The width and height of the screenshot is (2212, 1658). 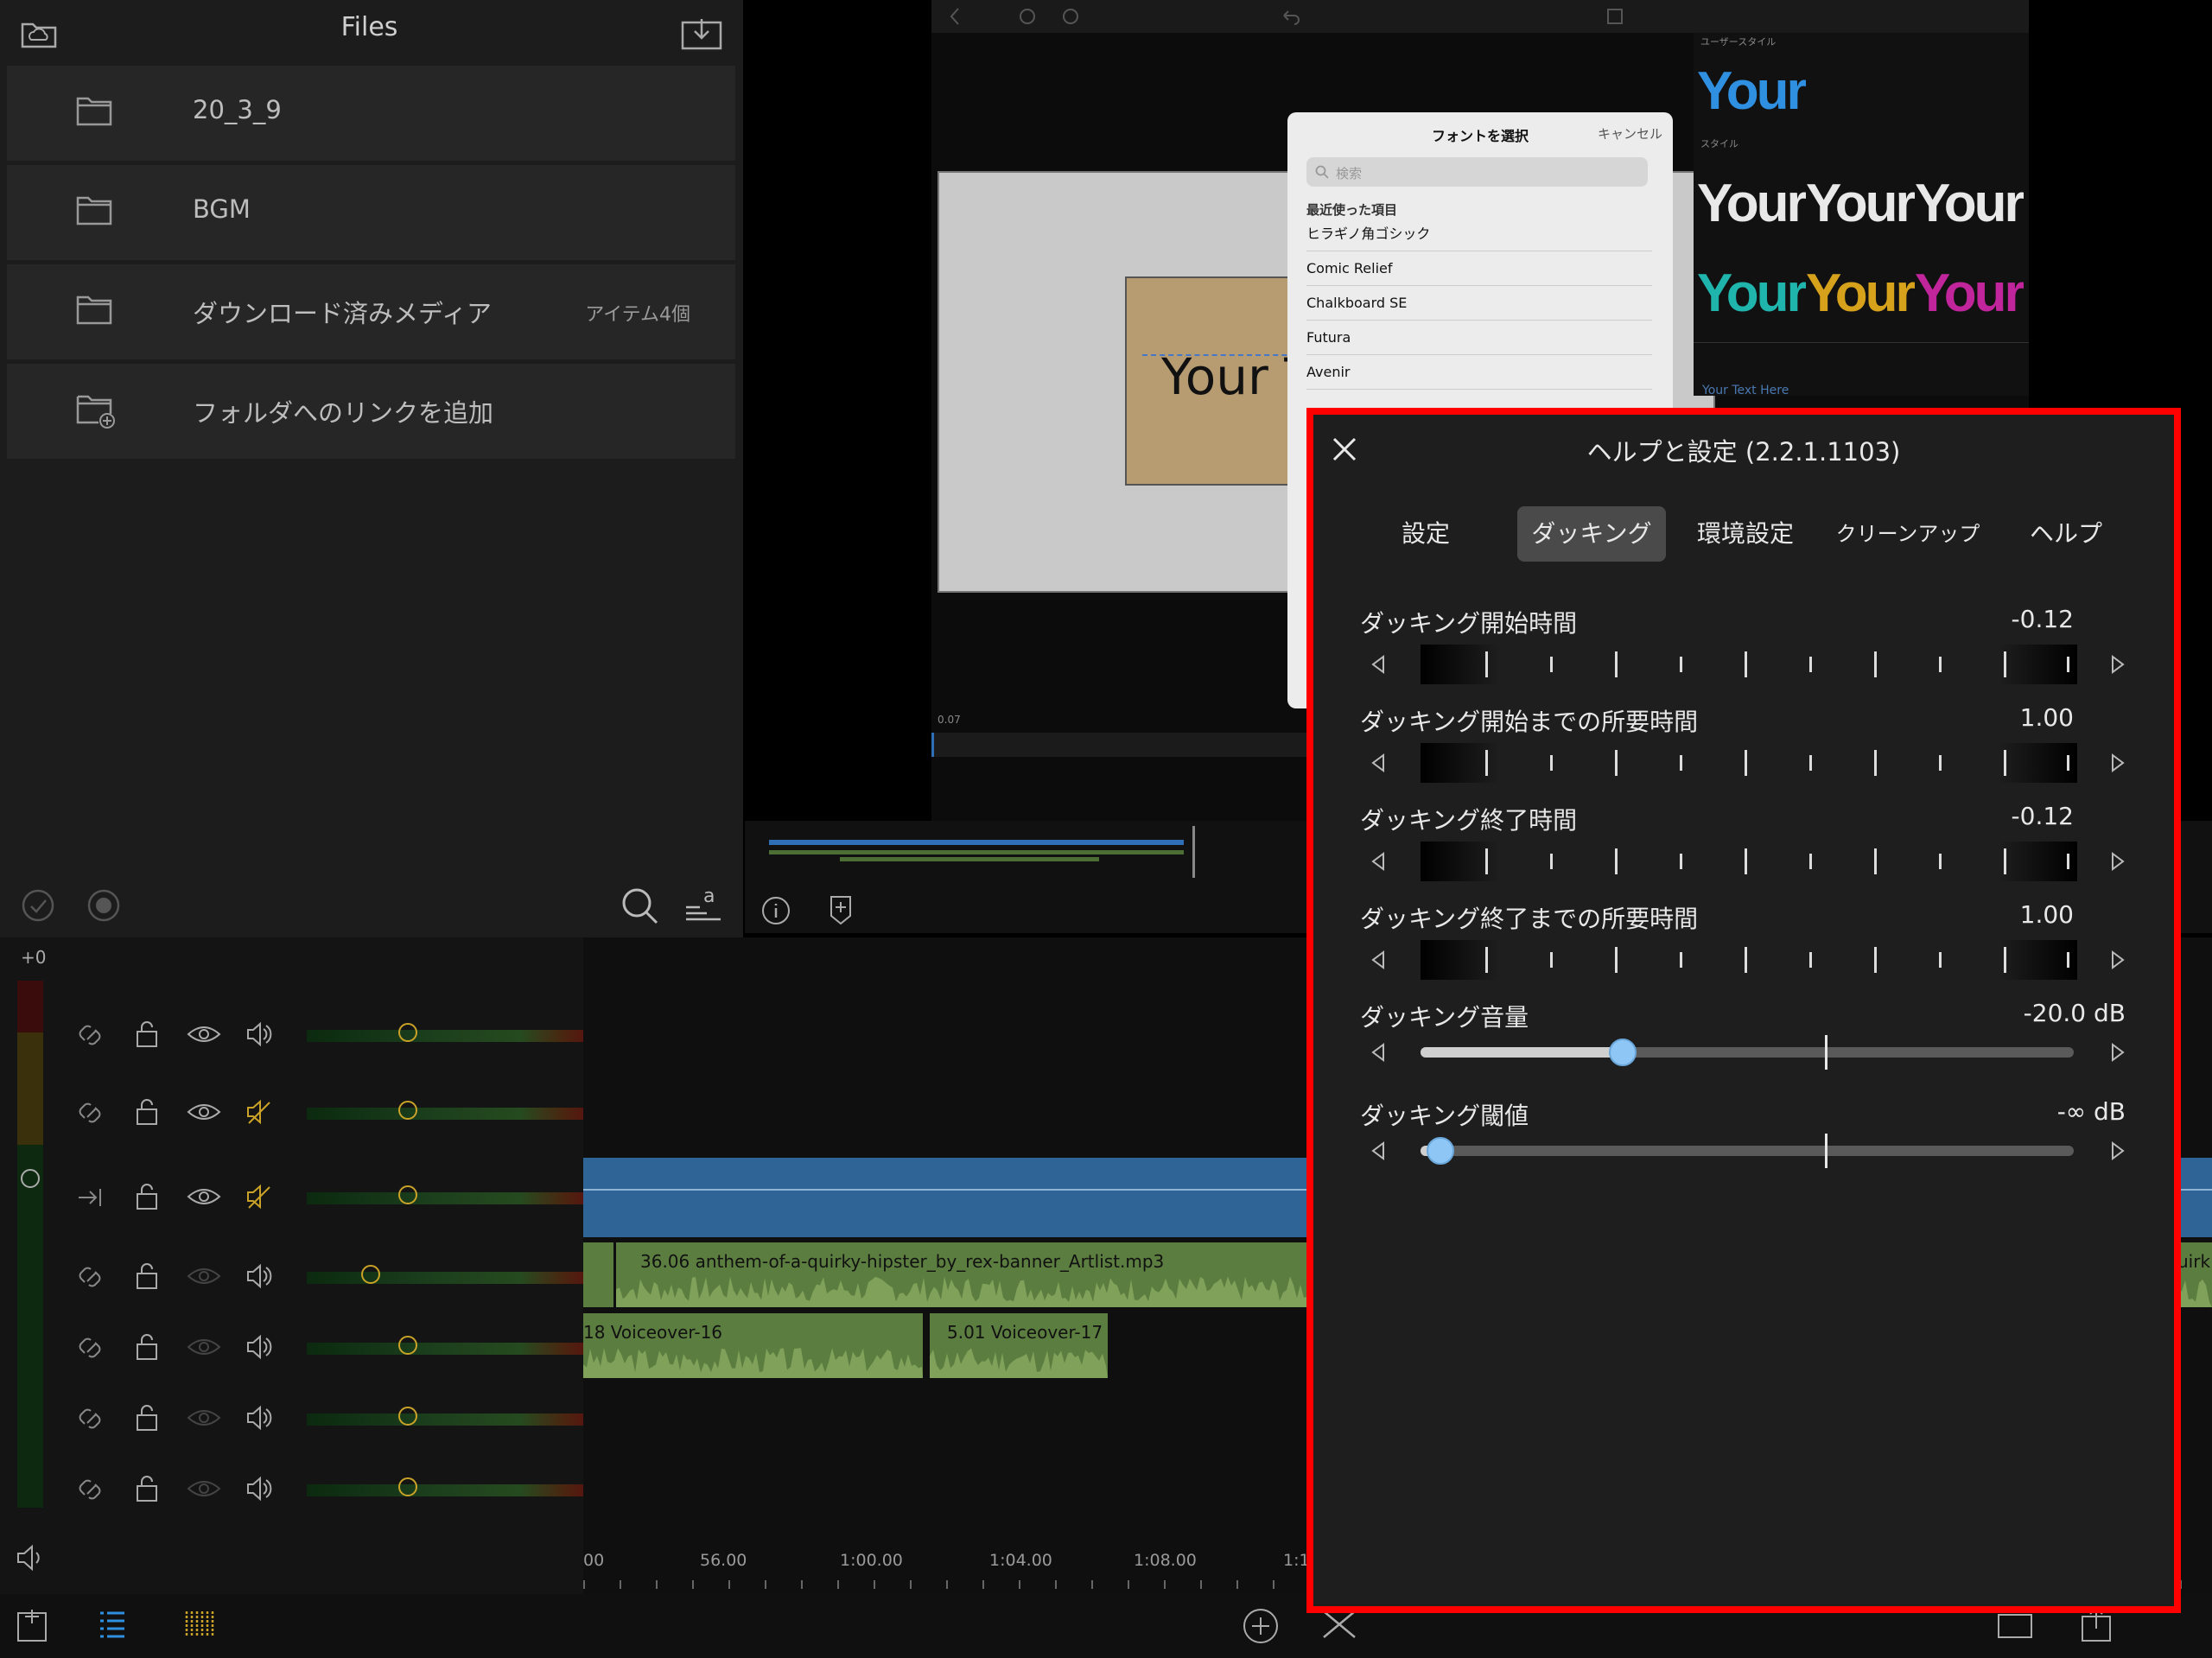 What do you see at coordinates (371, 212) in the screenshot?
I see `file-row-bgm: BGM` at bounding box center [371, 212].